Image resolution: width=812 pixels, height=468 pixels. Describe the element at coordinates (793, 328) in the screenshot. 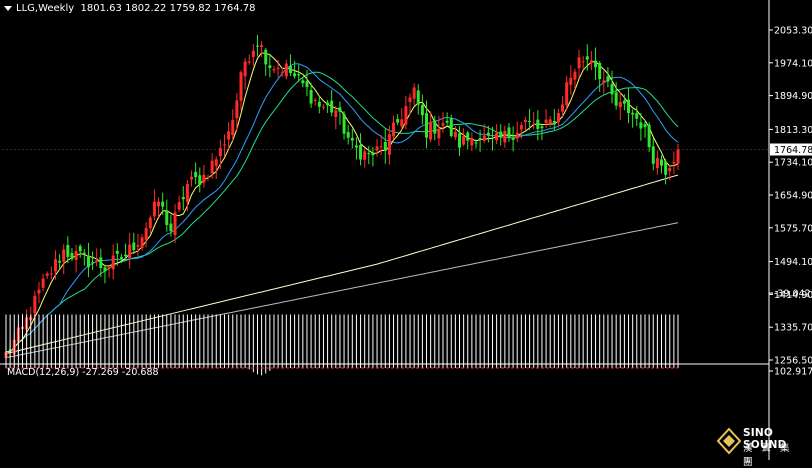

I see `price-tick-label: 1335.70` at that location.